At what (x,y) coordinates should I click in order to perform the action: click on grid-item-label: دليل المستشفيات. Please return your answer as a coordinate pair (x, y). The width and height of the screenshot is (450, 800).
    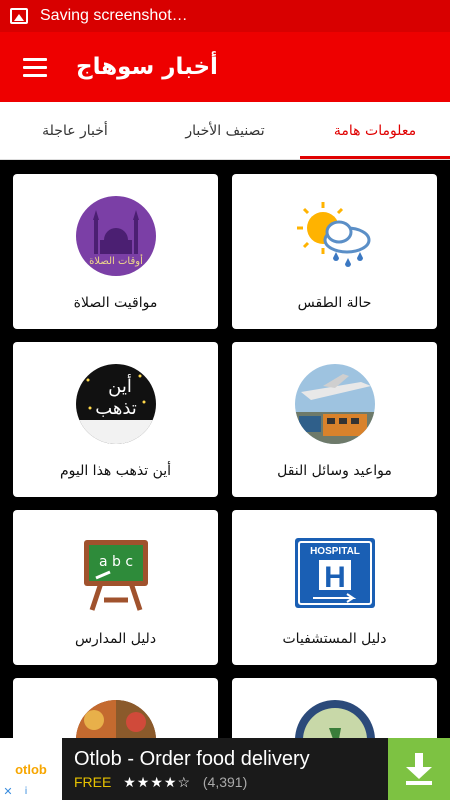
    Looking at the image, I should click on (334, 639).